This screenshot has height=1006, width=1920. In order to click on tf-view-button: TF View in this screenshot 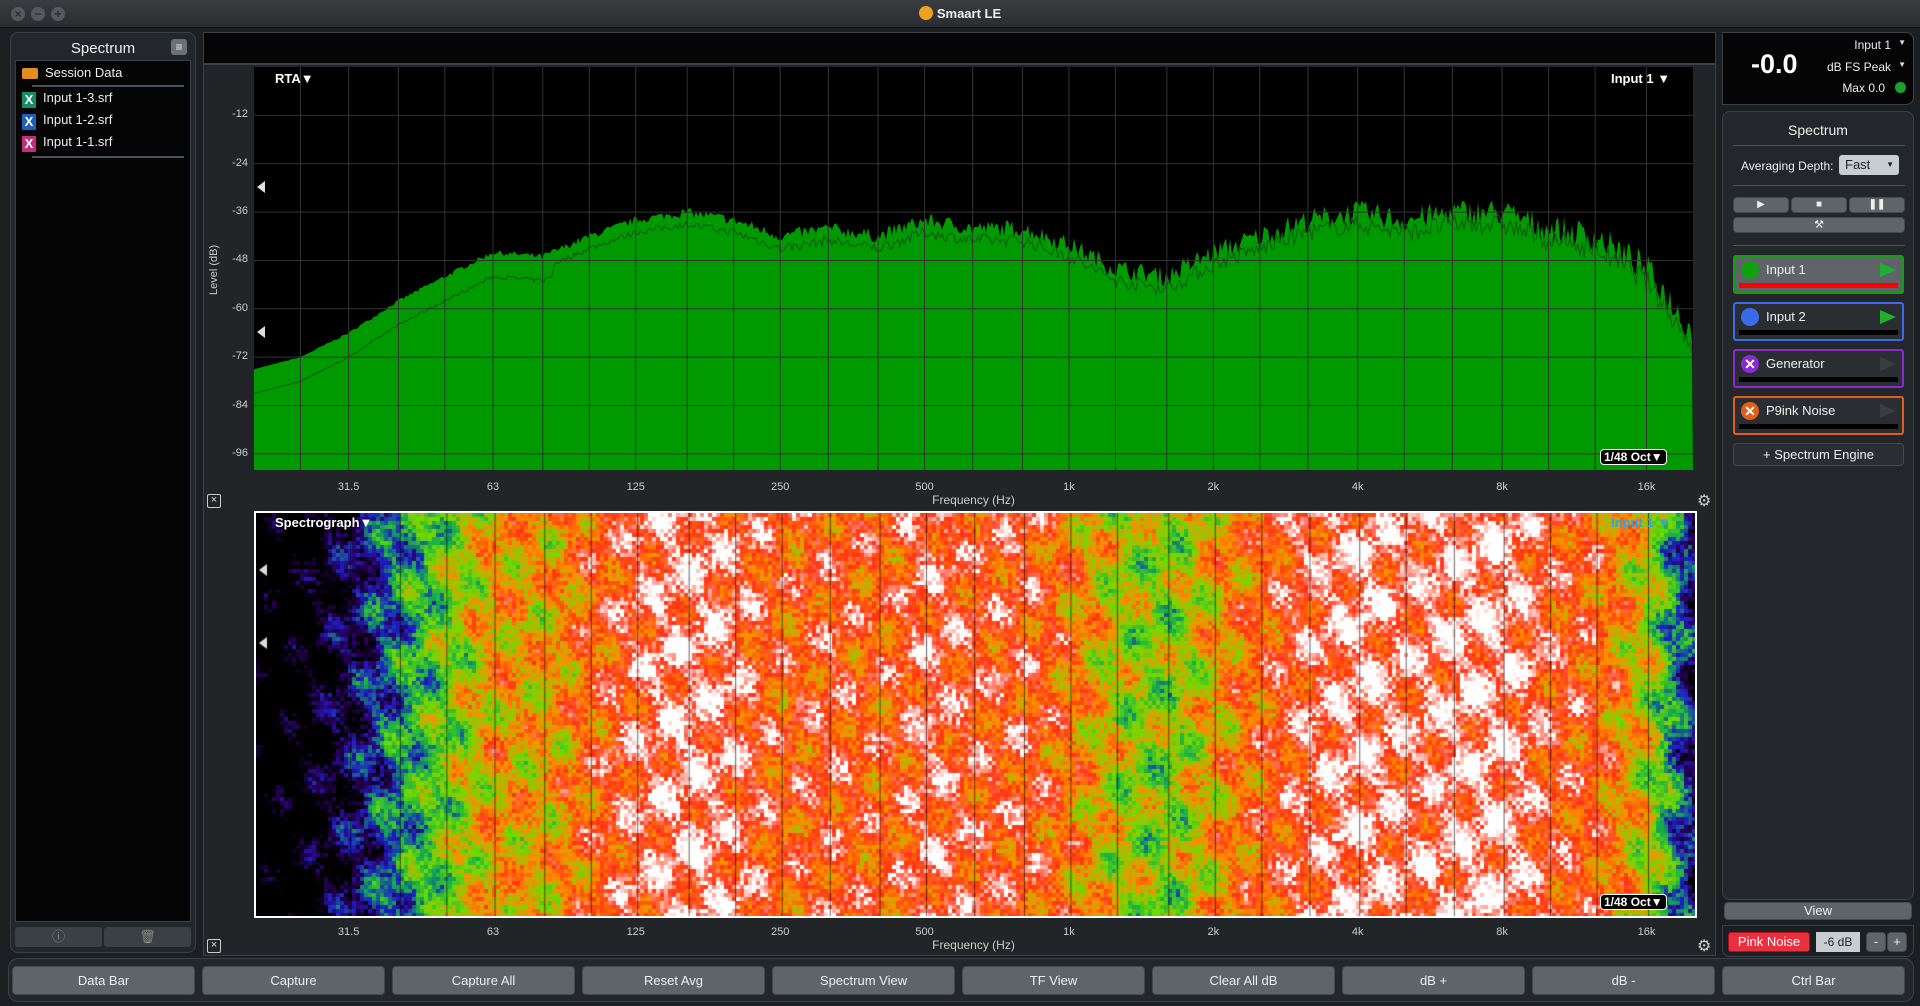, I will do `click(1053, 980)`.